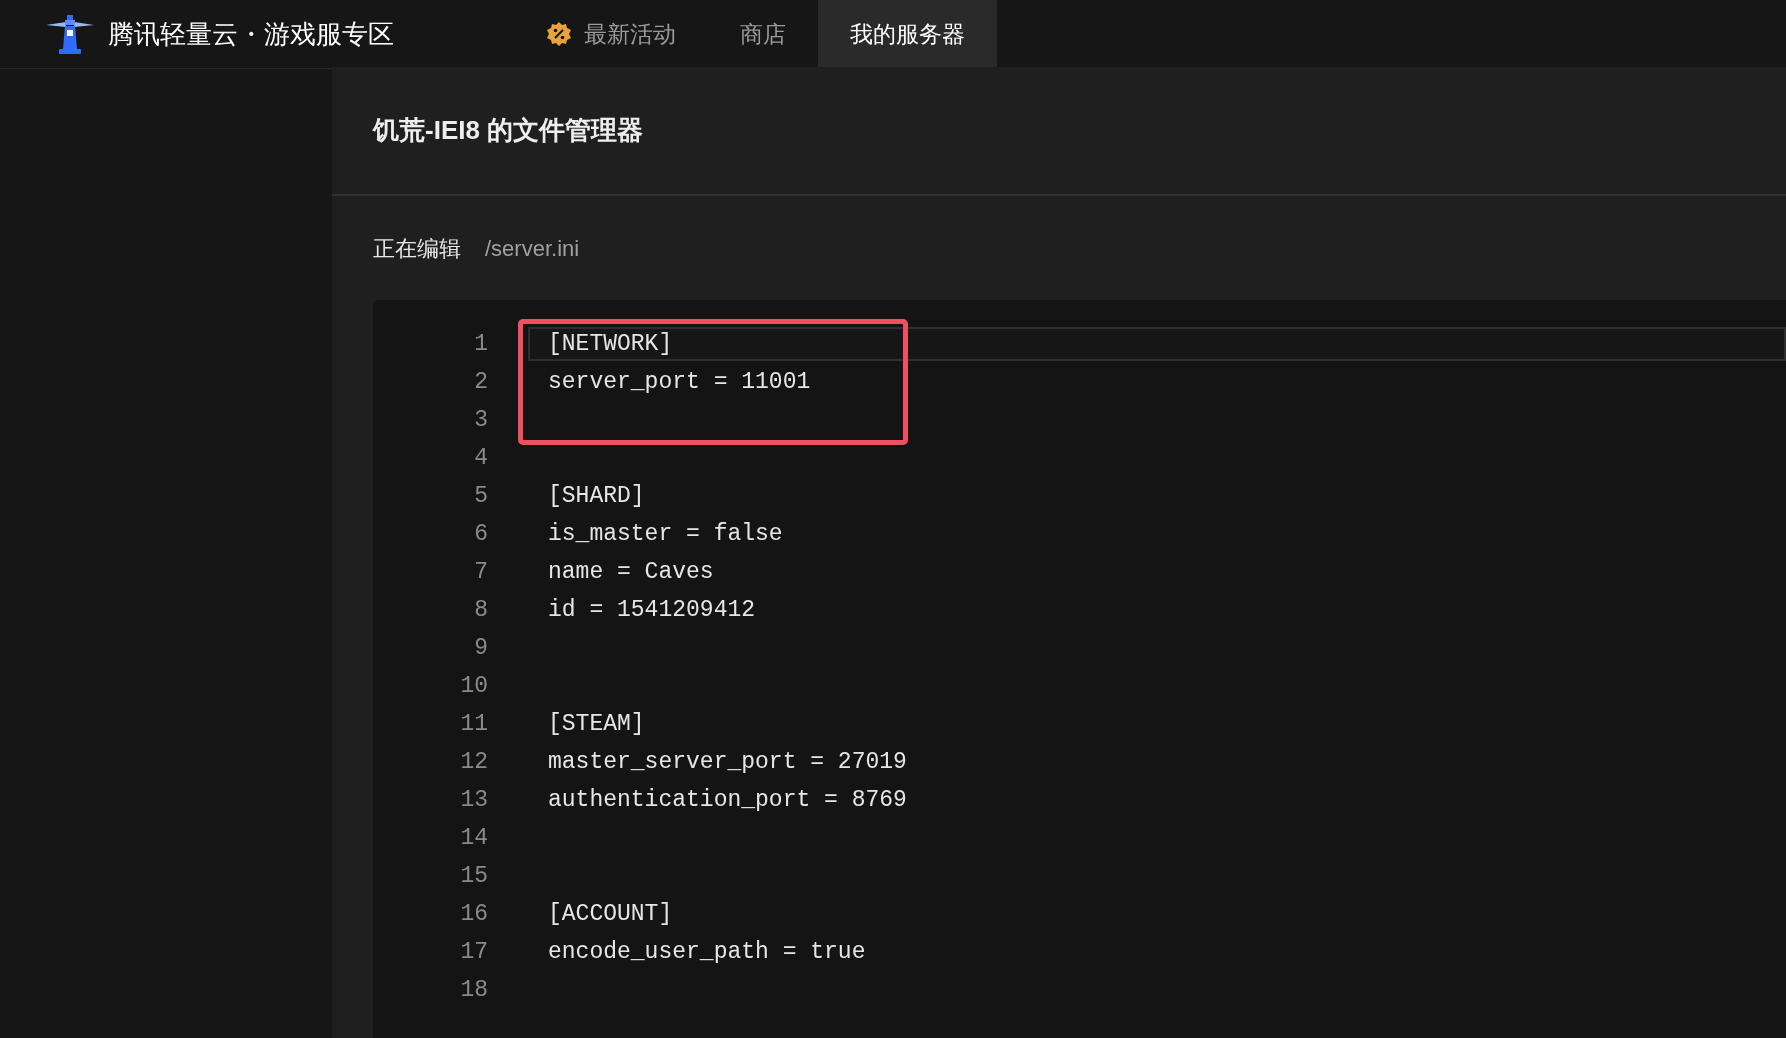 This screenshot has height=1038, width=1786. Describe the element at coordinates (480, 382) in the screenshot. I see `line-number: 2` at that location.